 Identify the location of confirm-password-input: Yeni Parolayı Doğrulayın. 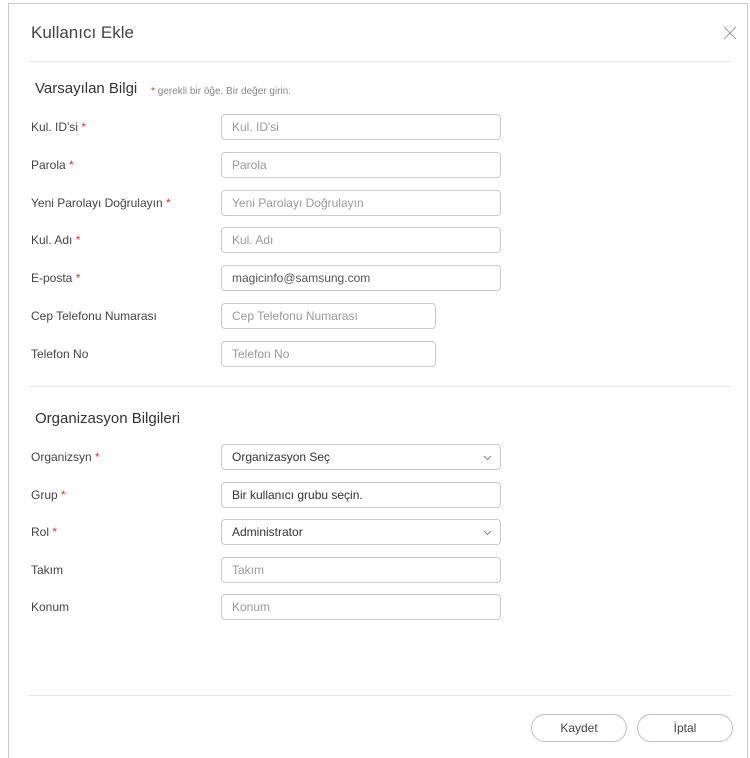
(361, 203).